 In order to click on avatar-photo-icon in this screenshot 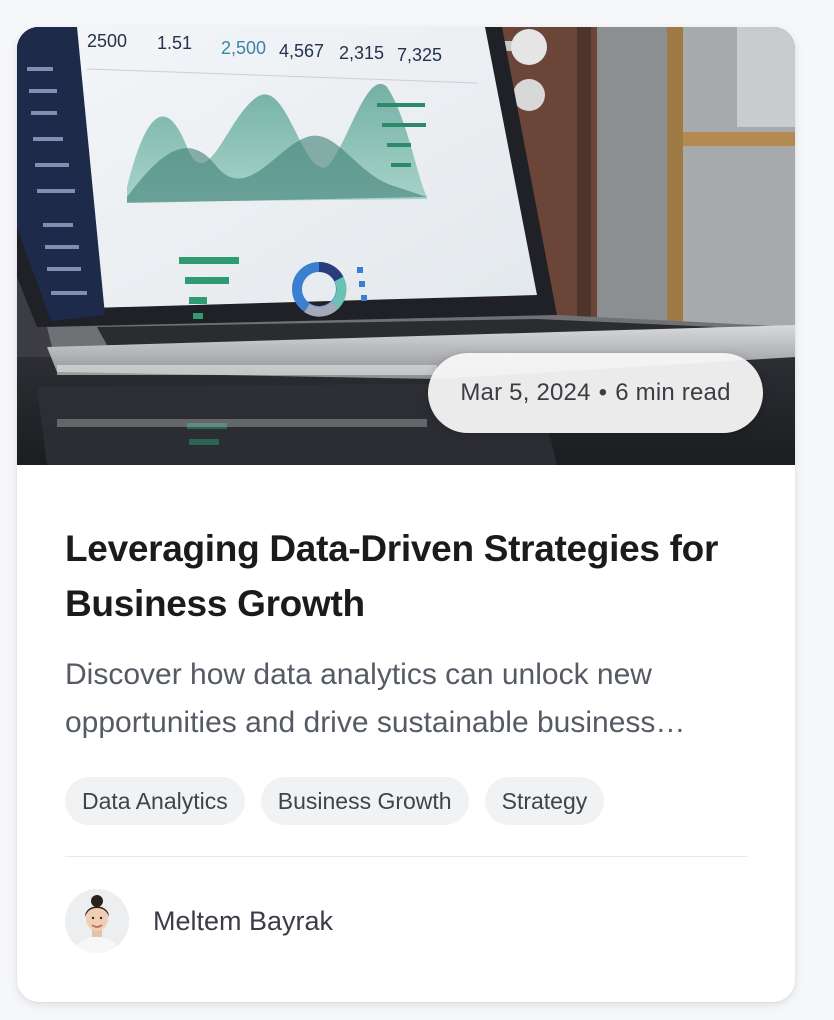, I will do `click(97, 921)`.